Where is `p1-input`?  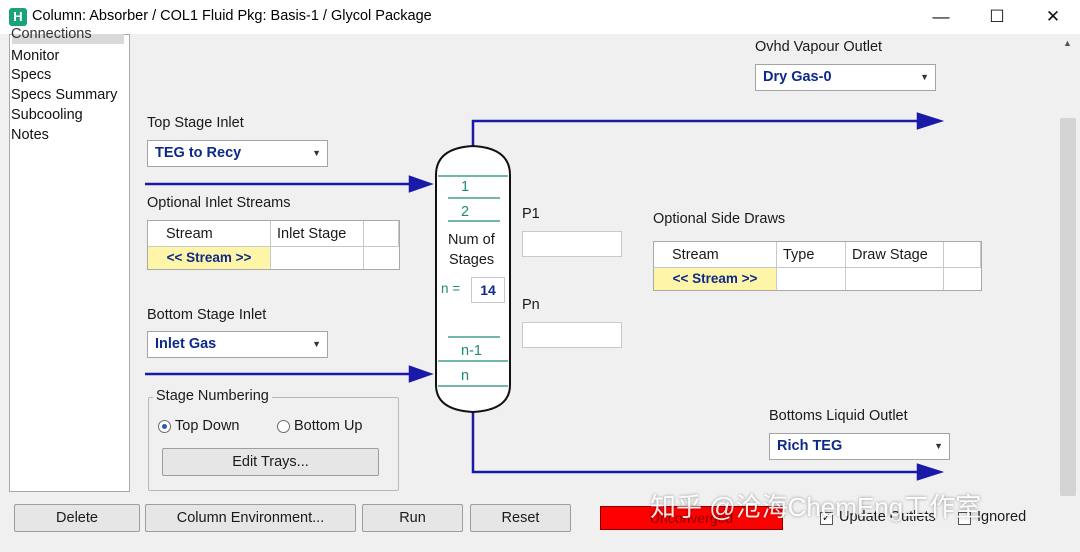 p1-input is located at coordinates (572, 244).